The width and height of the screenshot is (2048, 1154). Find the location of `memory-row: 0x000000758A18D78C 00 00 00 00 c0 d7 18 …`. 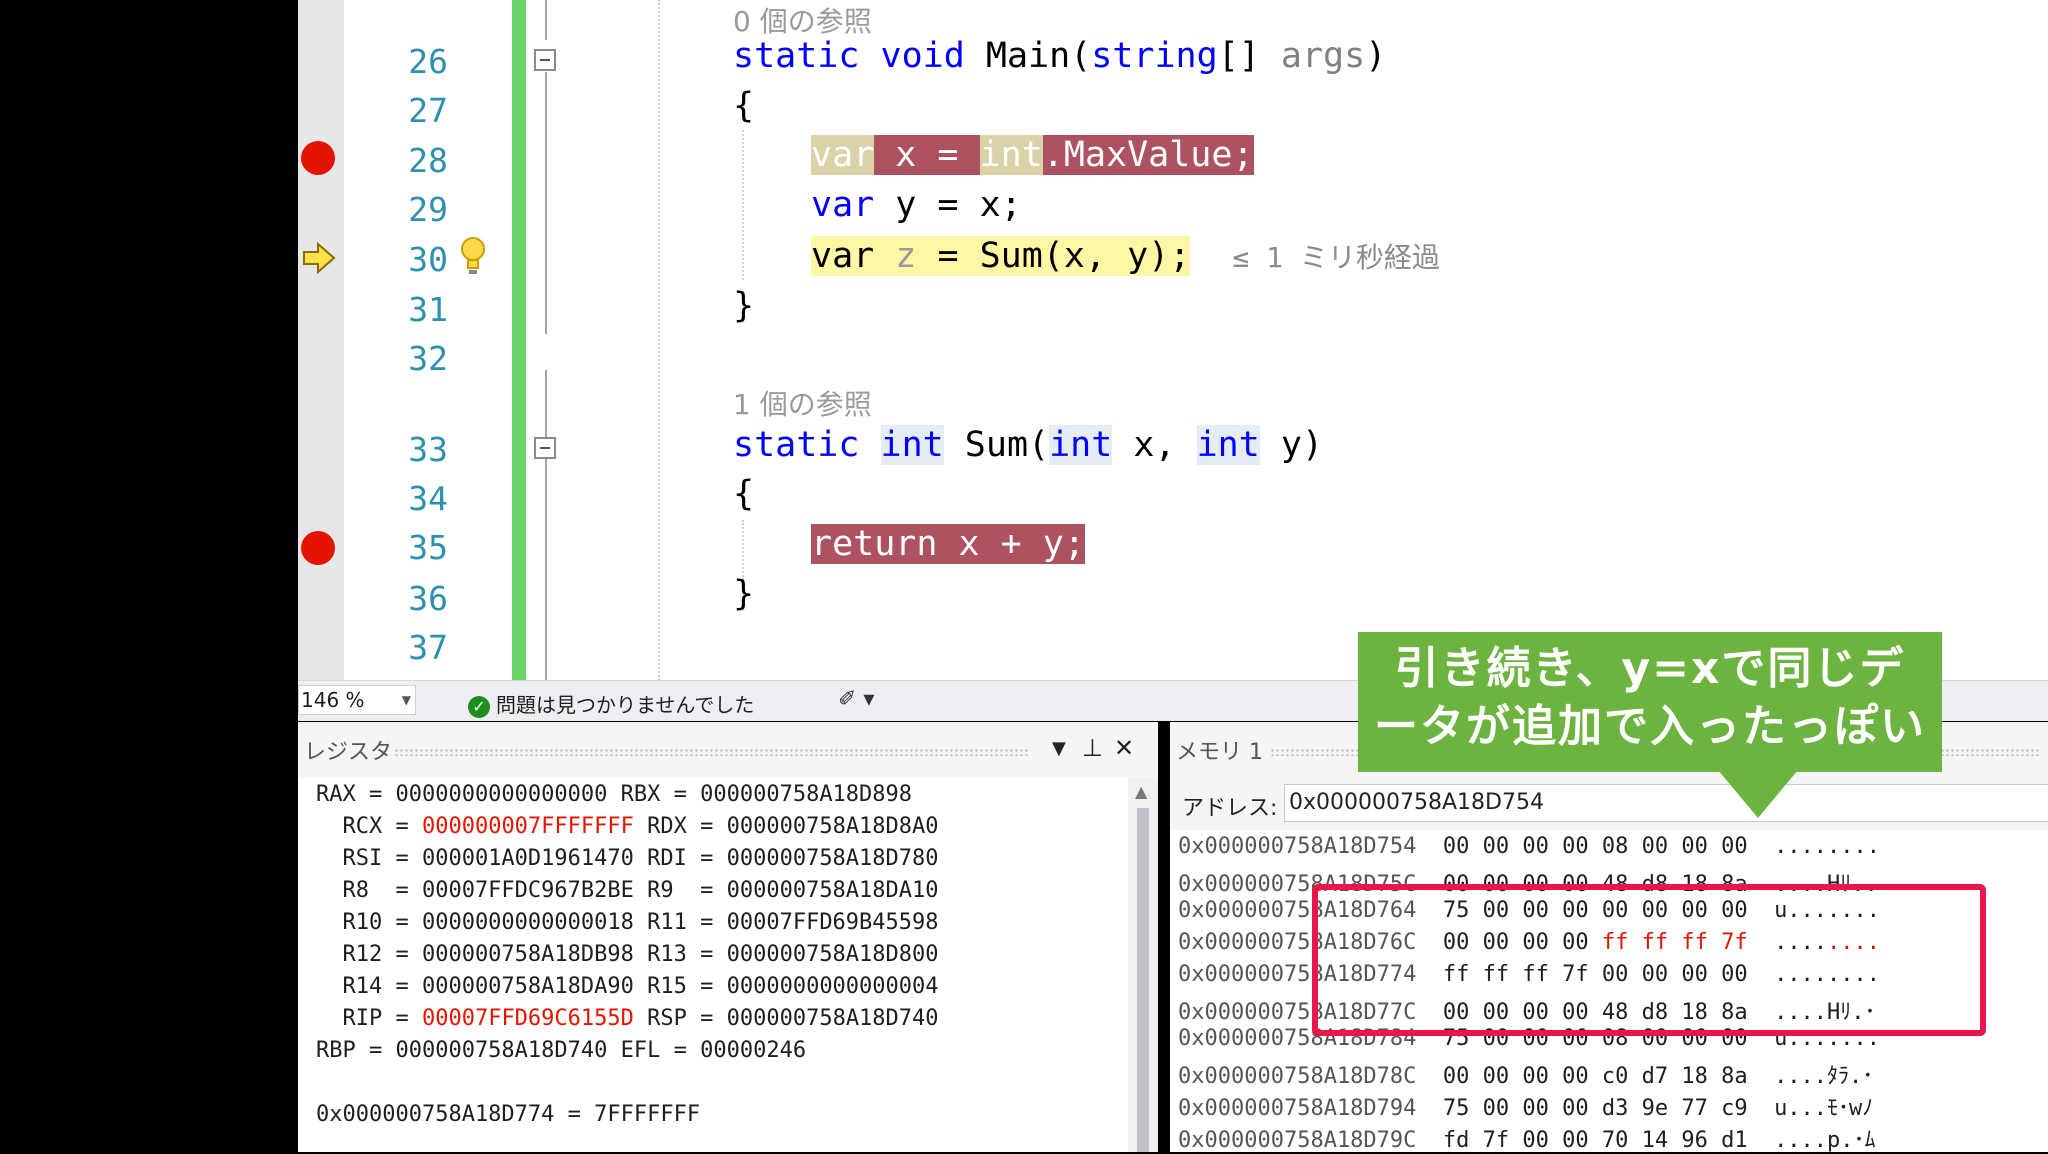

memory-row: 0x000000758A18D78C 00 00 00 00 c0 d7 18 … is located at coordinates (1526, 1076).